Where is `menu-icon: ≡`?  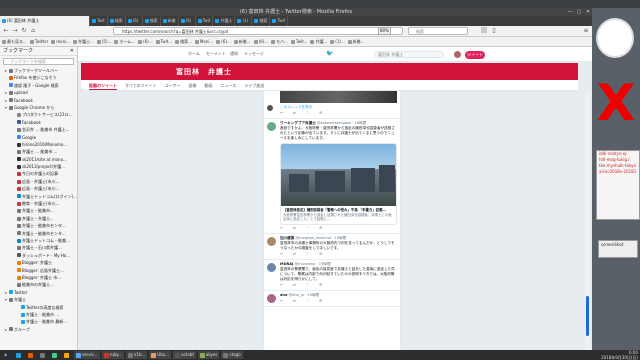
menu-icon: ≡ is located at coordinates (586, 31).